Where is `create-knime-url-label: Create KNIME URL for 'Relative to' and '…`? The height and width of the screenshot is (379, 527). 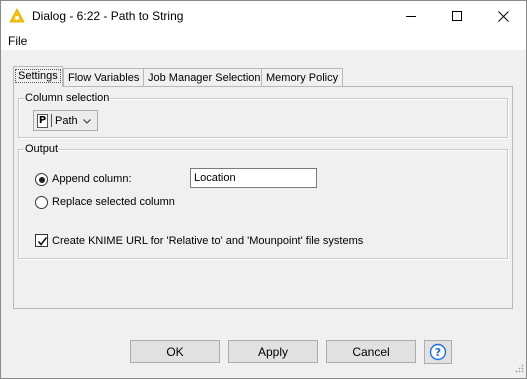
create-knime-url-label: Create KNIME URL for 'Relative to' and '… is located at coordinates (207, 241).